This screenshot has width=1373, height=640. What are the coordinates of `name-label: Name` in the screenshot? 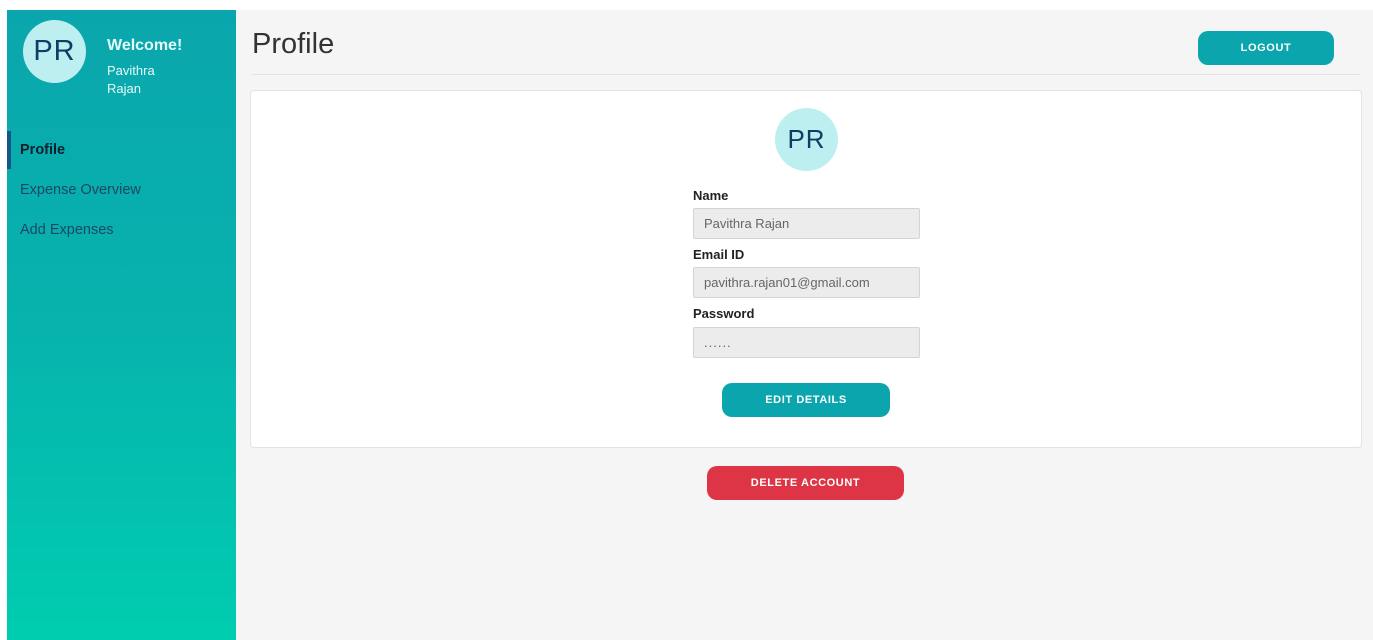 It's located at (711, 195).